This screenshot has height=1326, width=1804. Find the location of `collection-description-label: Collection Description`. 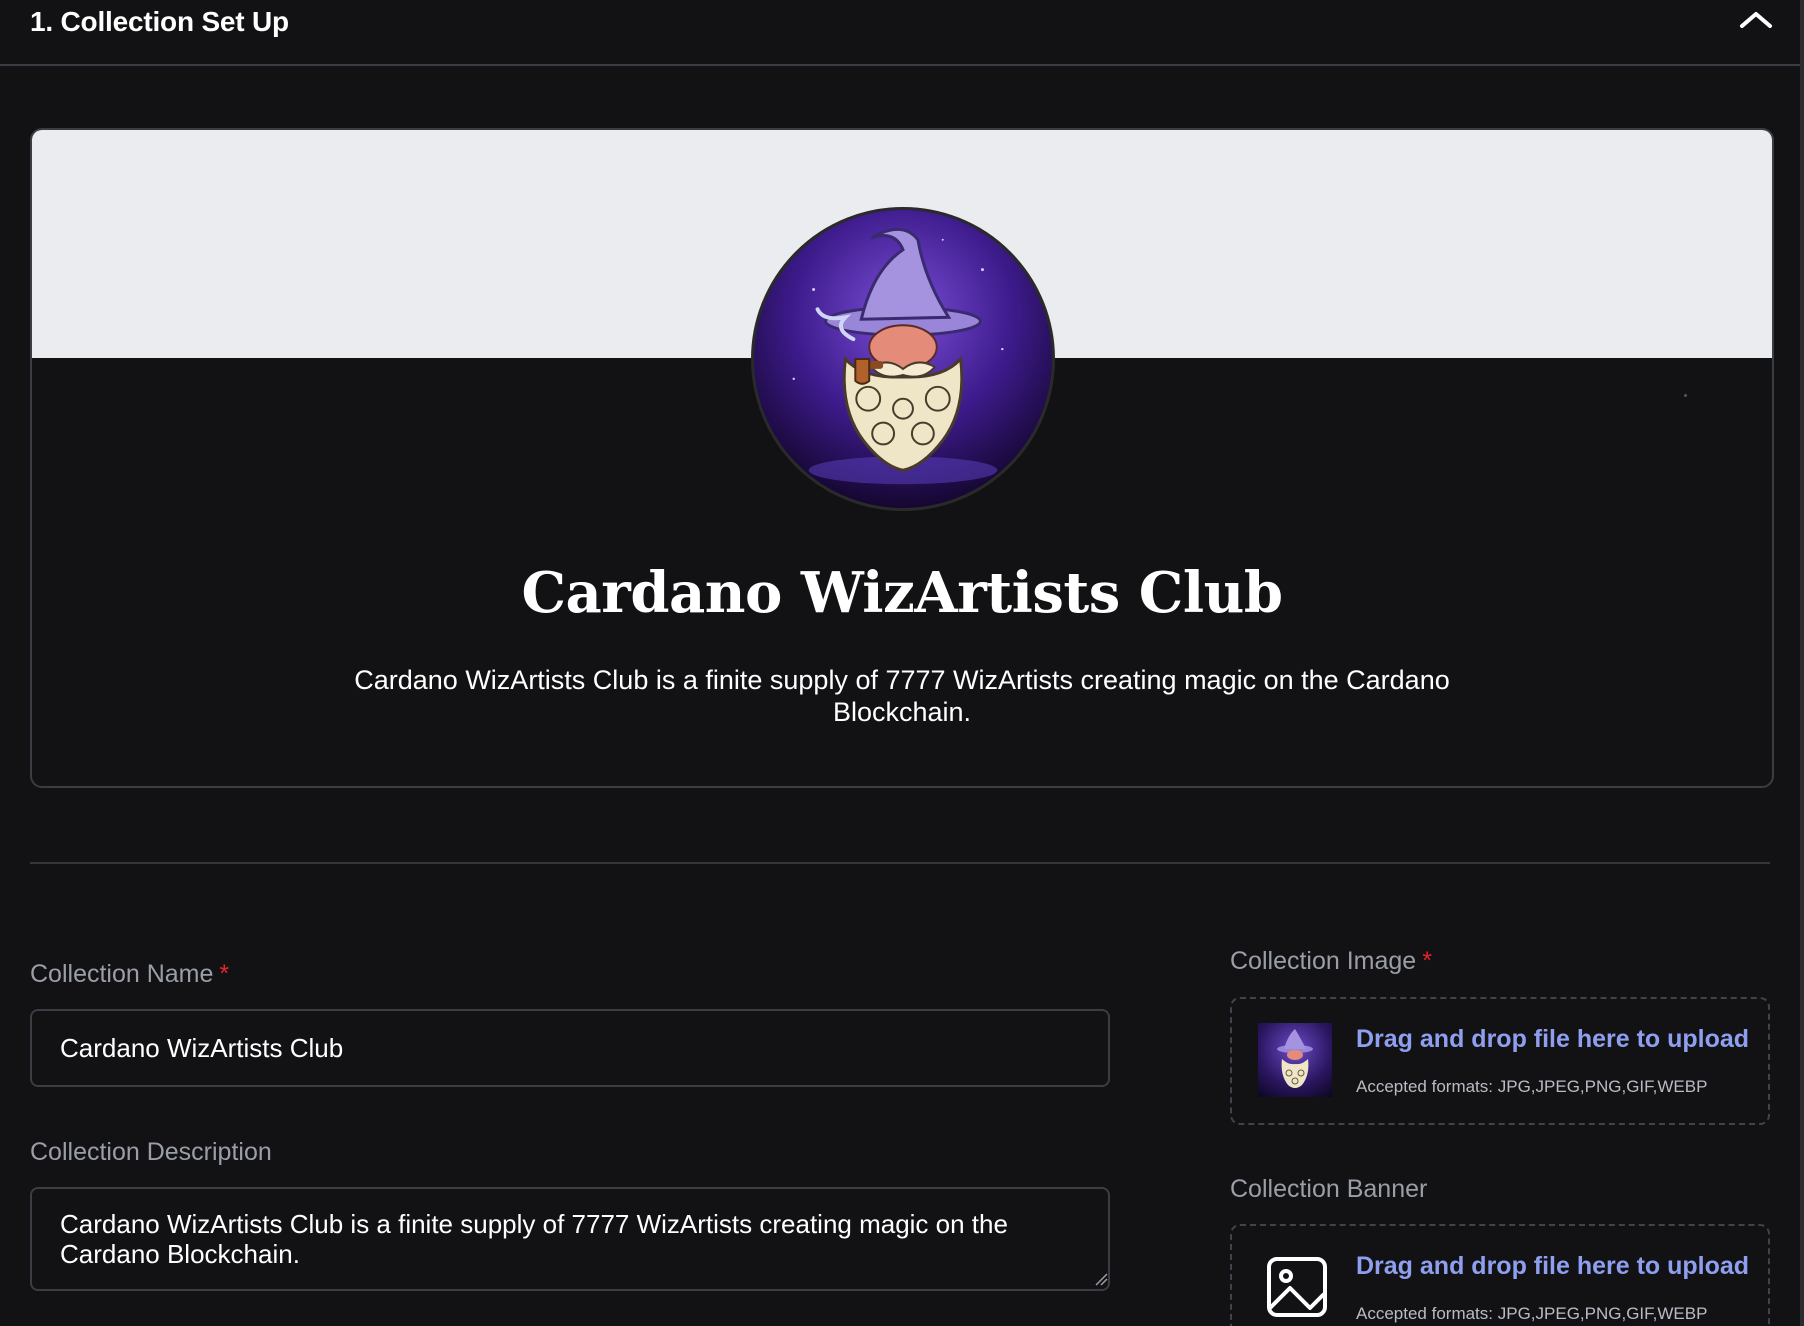

collection-description-label: Collection Description is located at coordinates (151, 1152).